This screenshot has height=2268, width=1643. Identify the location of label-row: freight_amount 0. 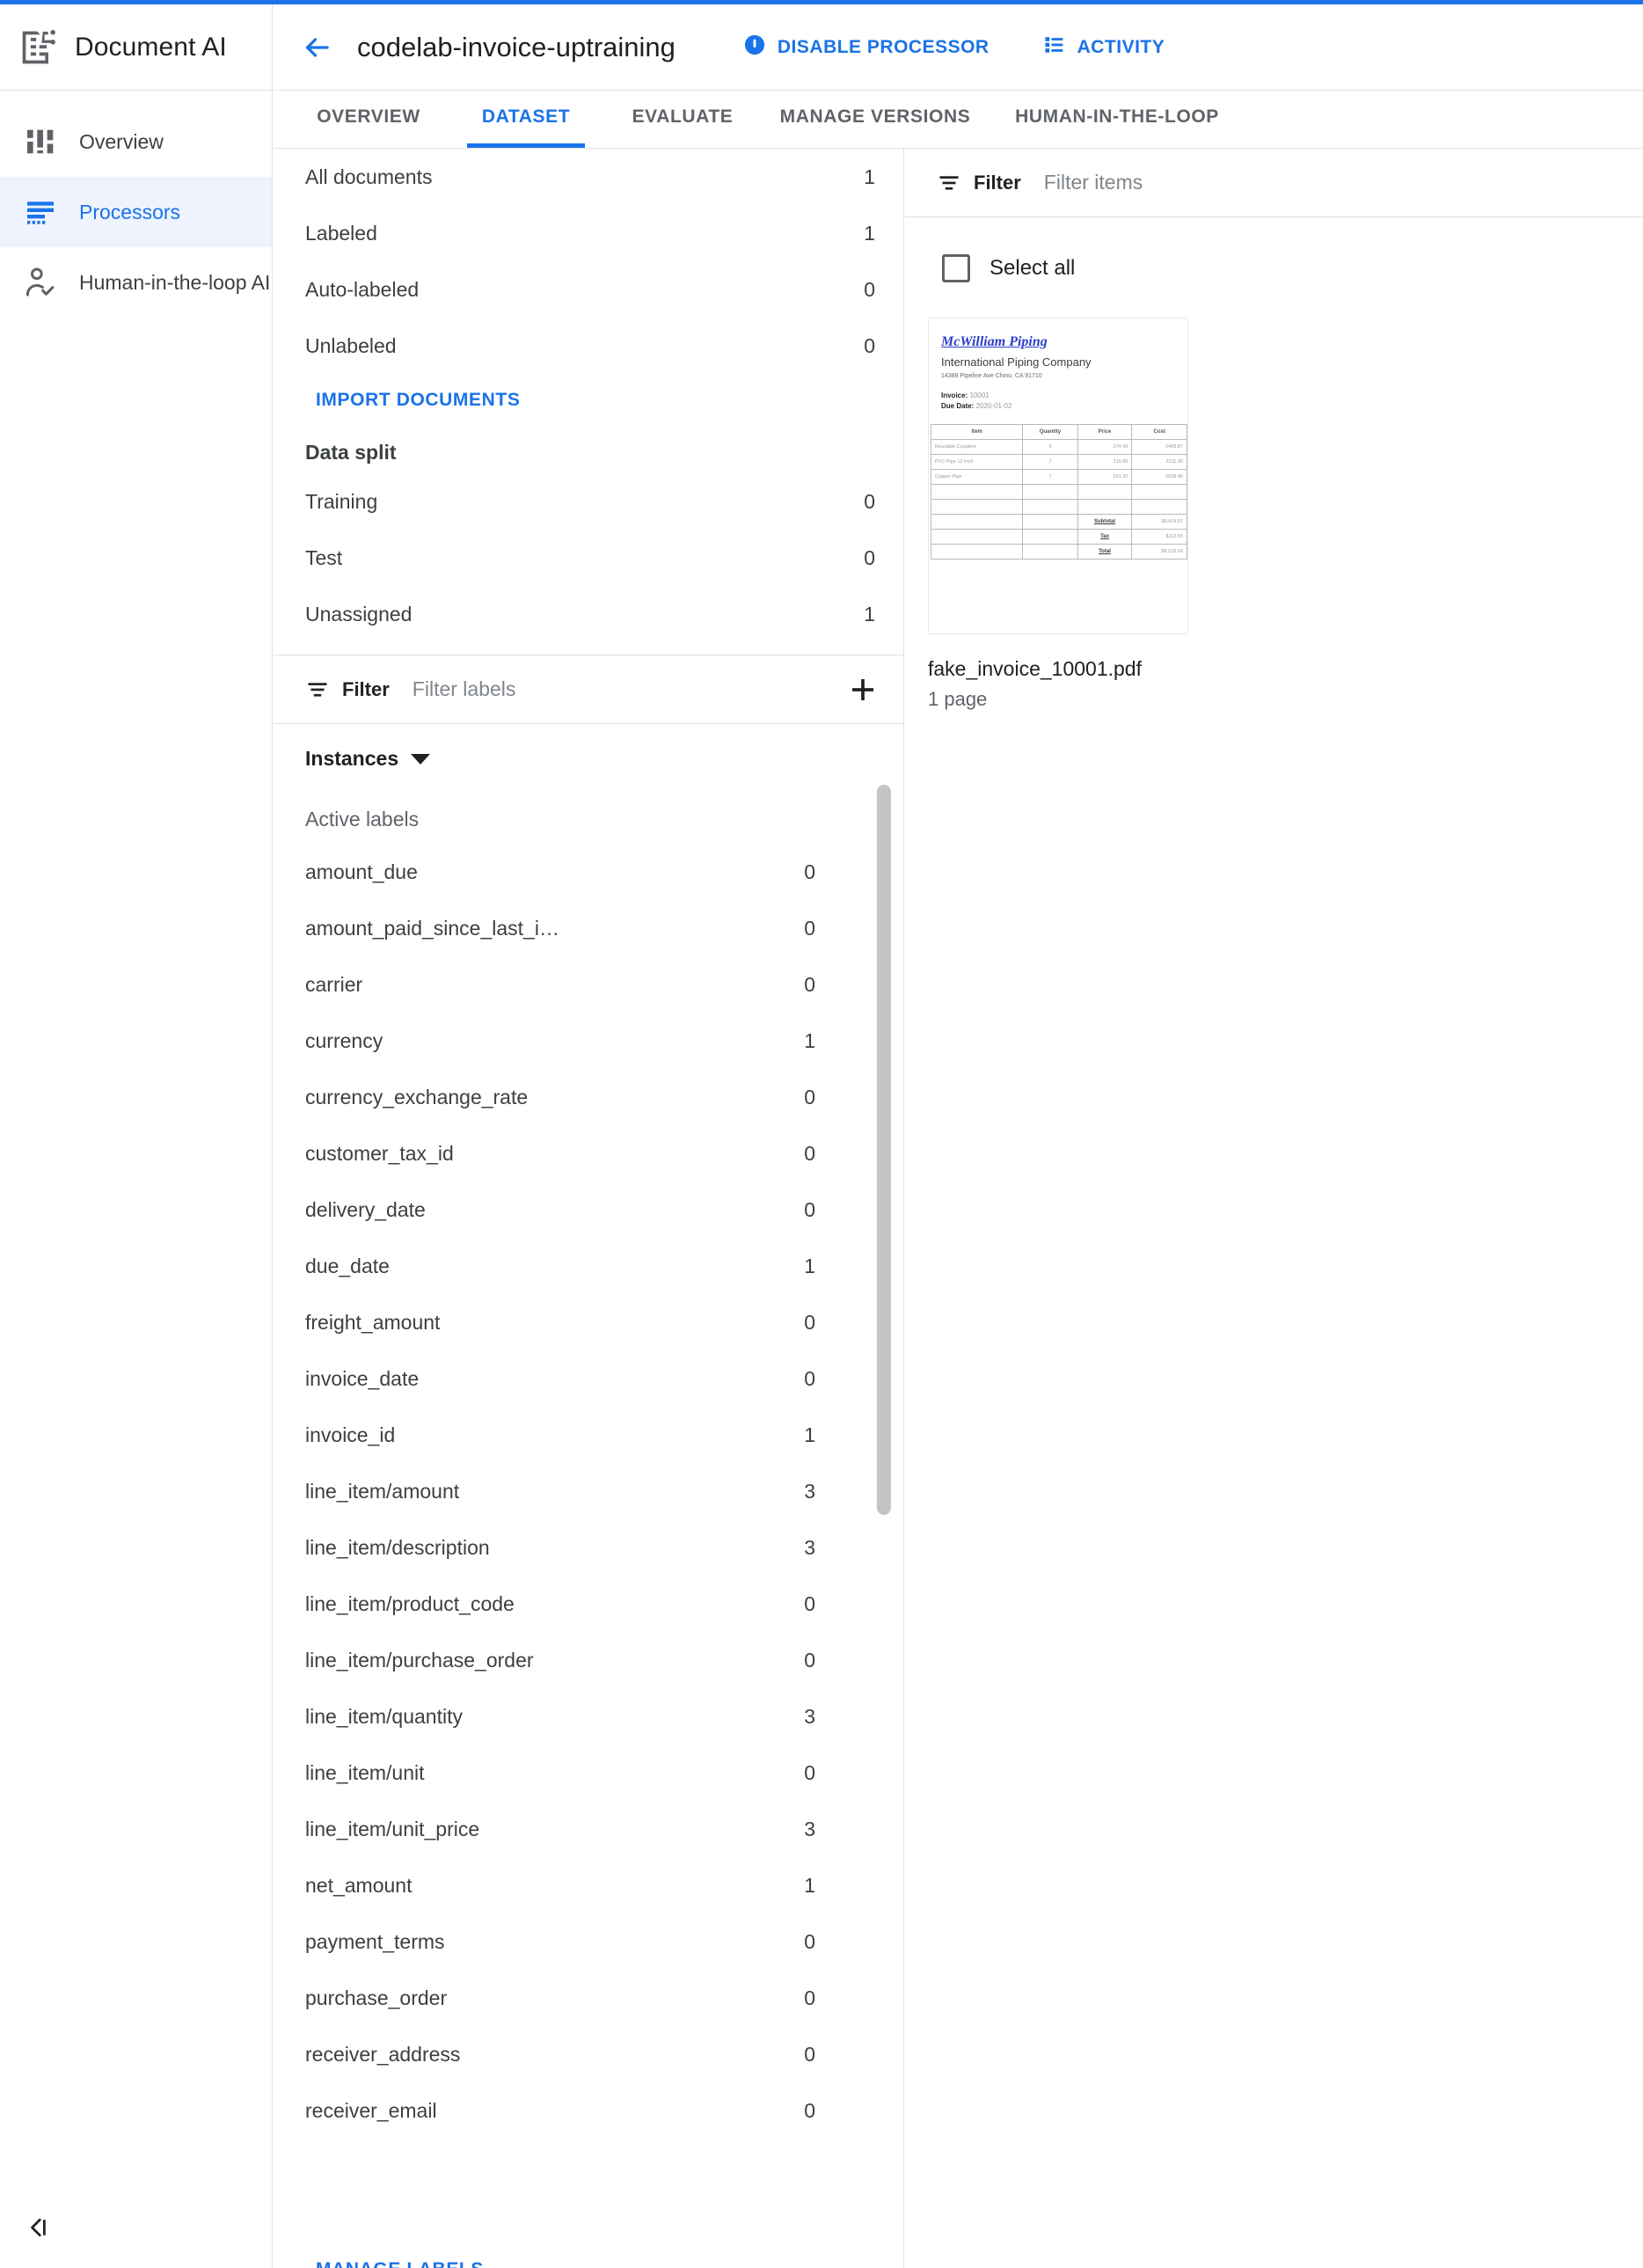
(588, 1322).